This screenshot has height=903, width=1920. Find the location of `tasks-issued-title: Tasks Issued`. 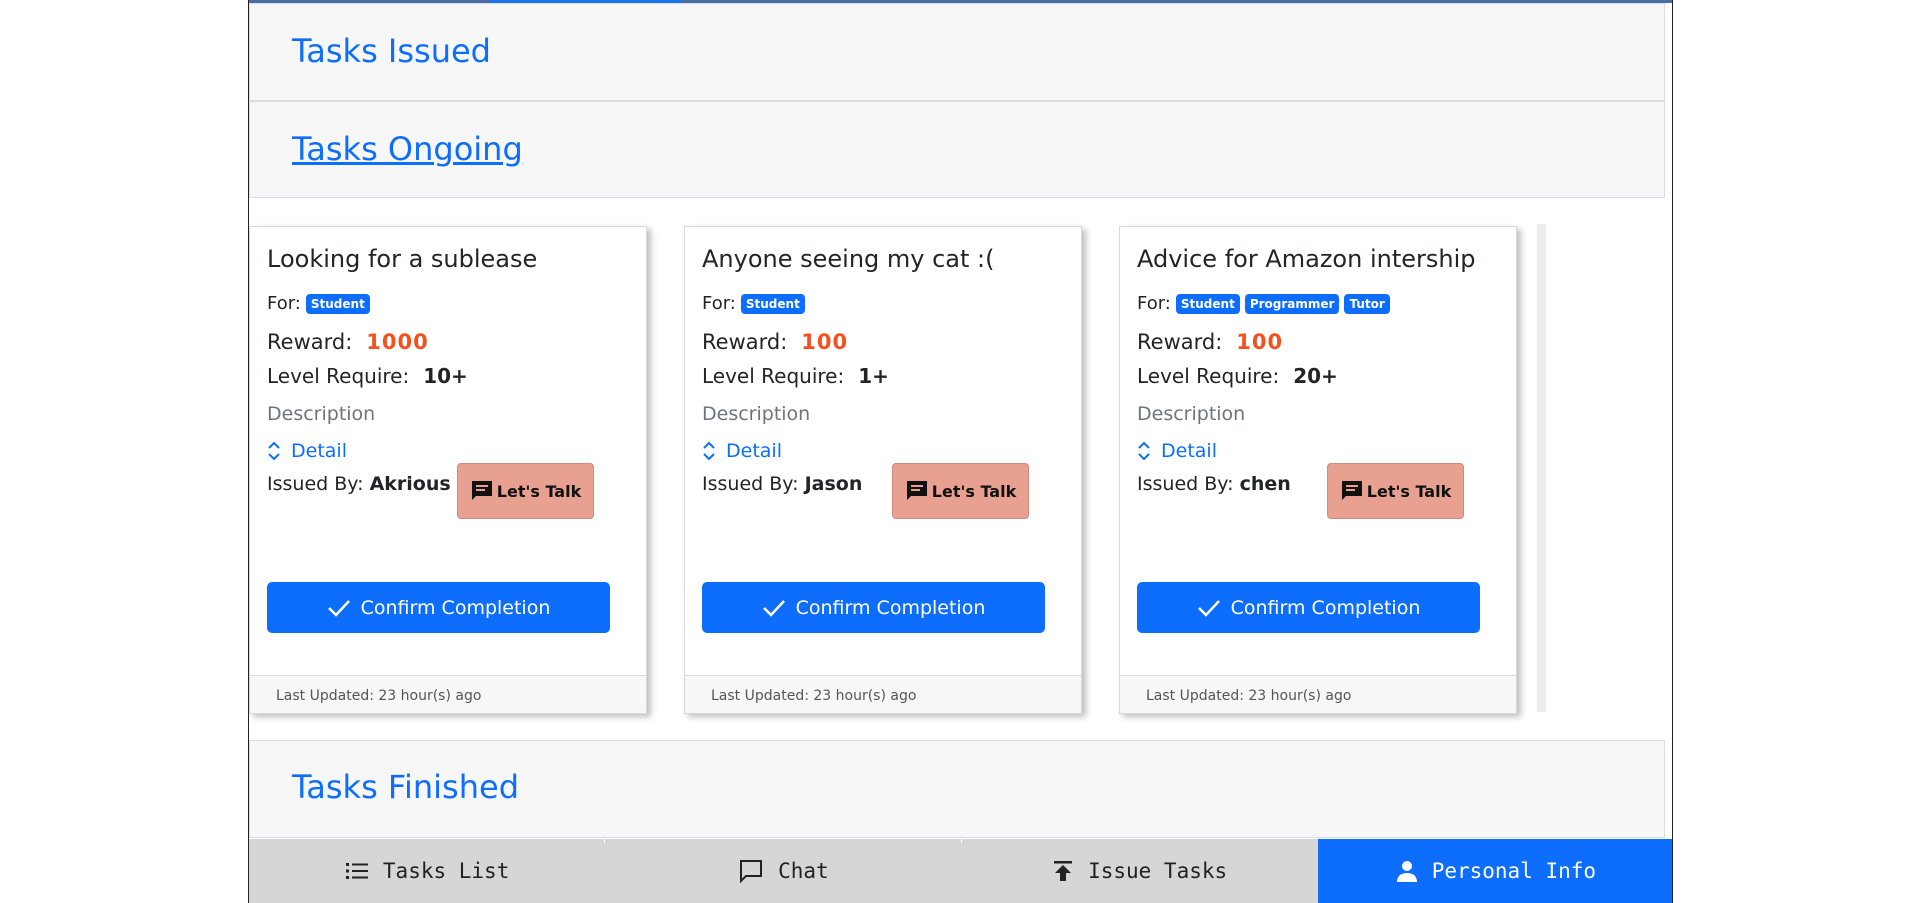

tasks-issued-title: Tasks Issued is located at coordinates (391, 51).